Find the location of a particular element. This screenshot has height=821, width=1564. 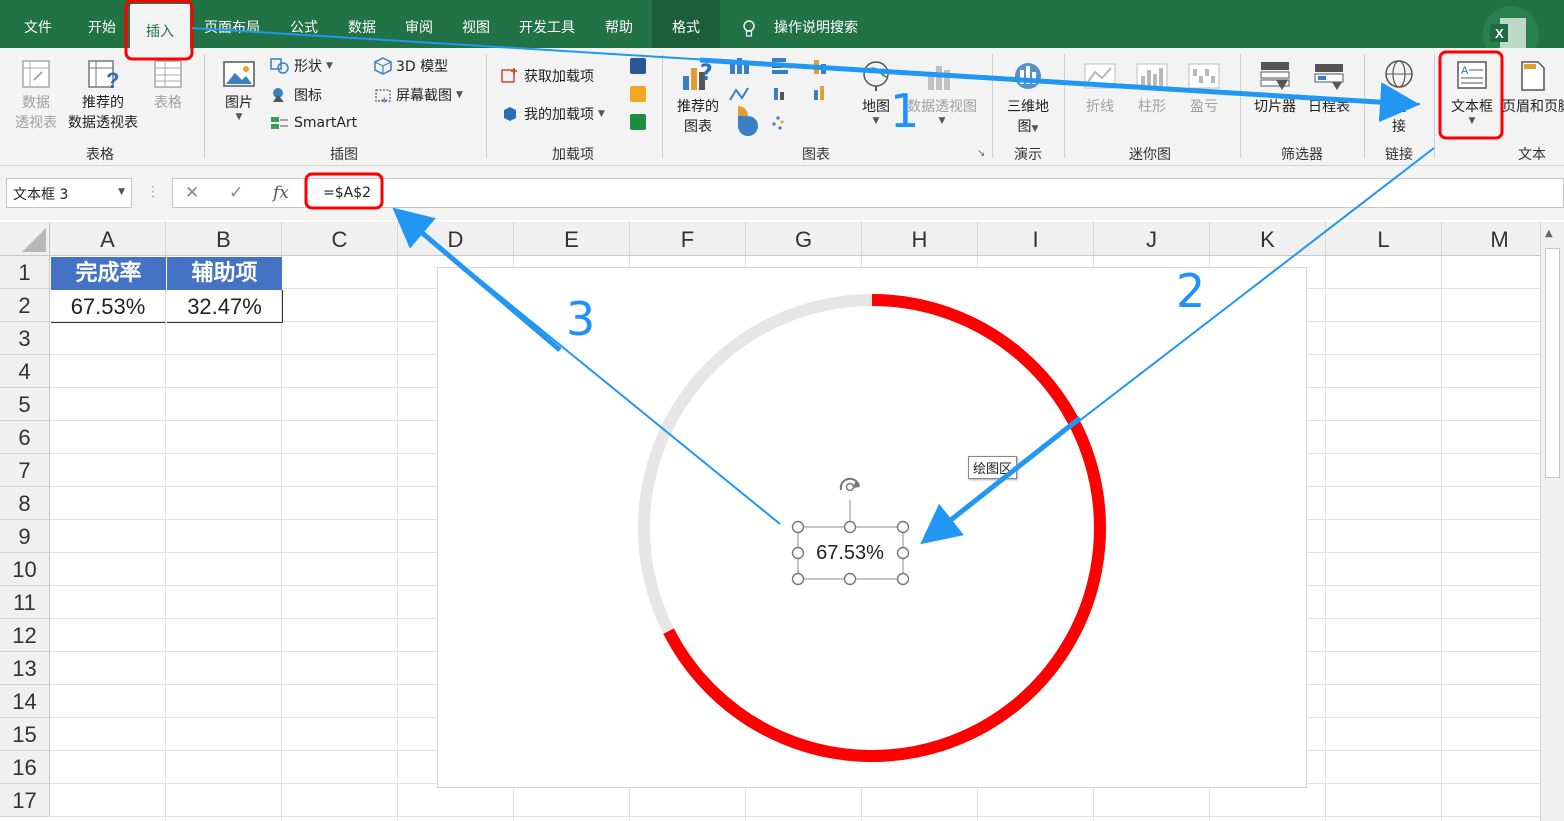

tell-me-search: 操作说明搜索 is located at coordinates (829, 24).